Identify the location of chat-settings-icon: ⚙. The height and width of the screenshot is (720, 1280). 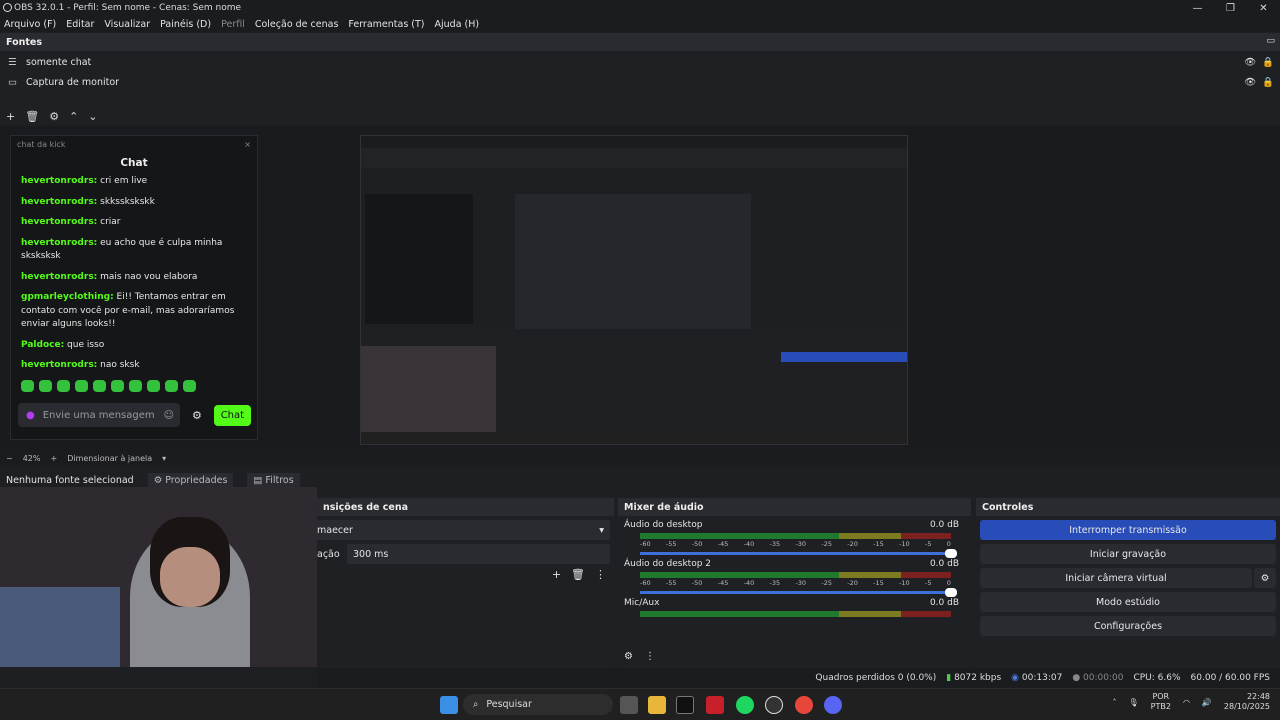
(197, 415).